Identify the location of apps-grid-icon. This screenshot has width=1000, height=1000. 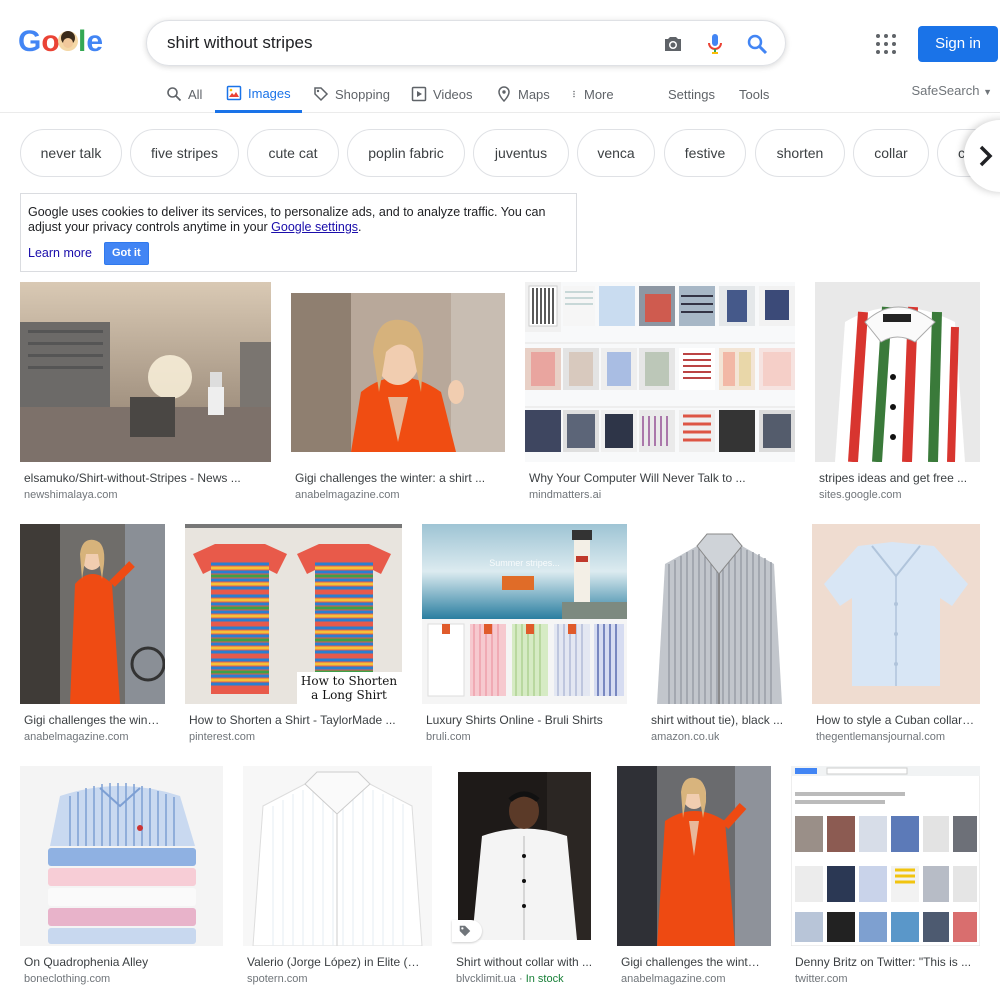
(886, 44).